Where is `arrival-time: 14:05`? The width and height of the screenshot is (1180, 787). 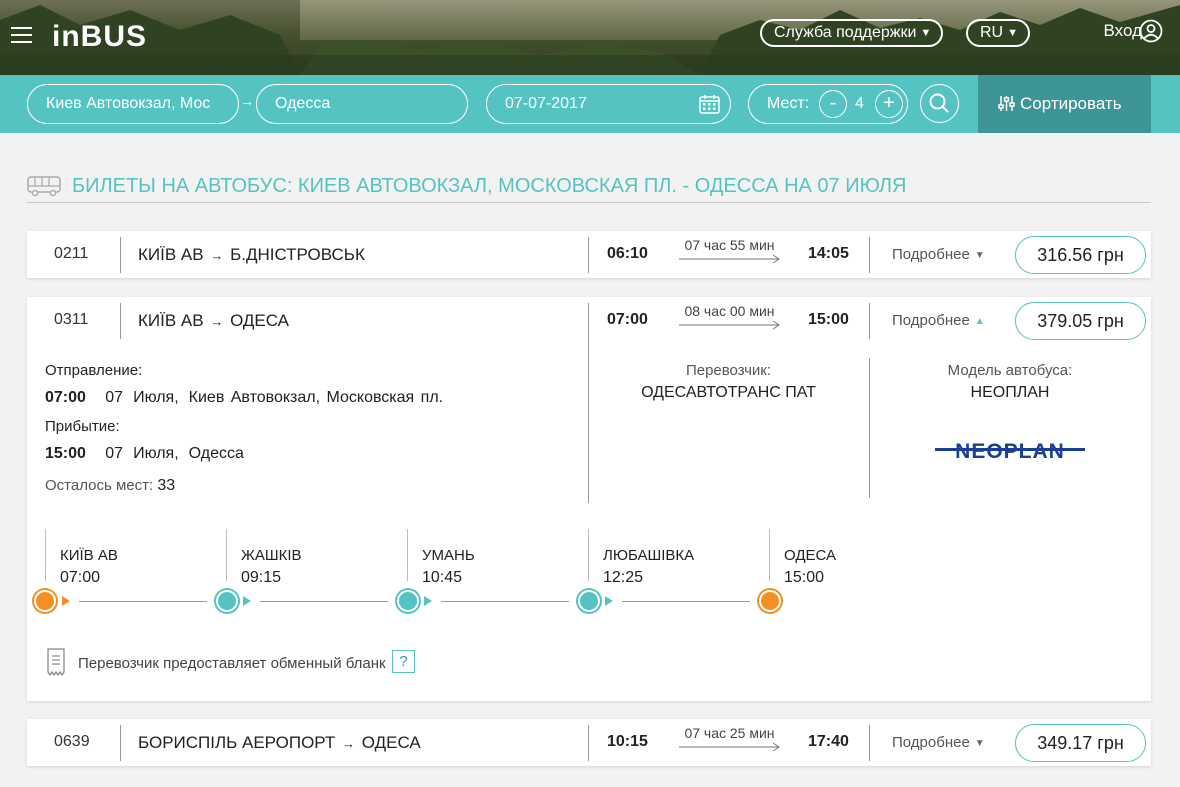
arrival-time: 14:05 is located at coordinates (828, 253).